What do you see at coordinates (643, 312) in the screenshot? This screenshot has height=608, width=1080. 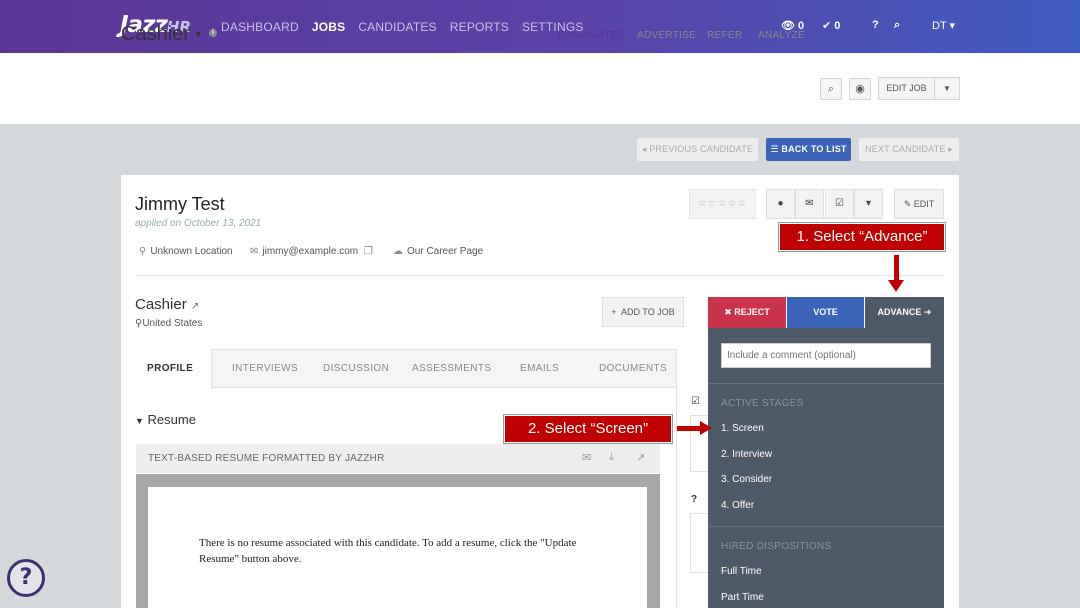 I see `add-to-job-button: + ADD TO JOB` at bounding box center [643, 312].